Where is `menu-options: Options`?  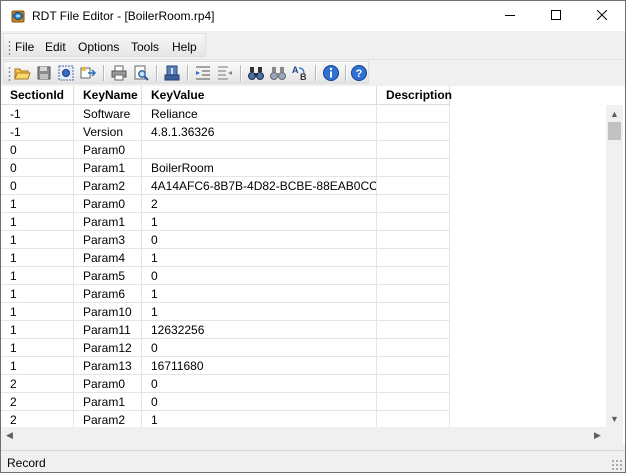
menu-options: Options is located at coordinates (98, 47).